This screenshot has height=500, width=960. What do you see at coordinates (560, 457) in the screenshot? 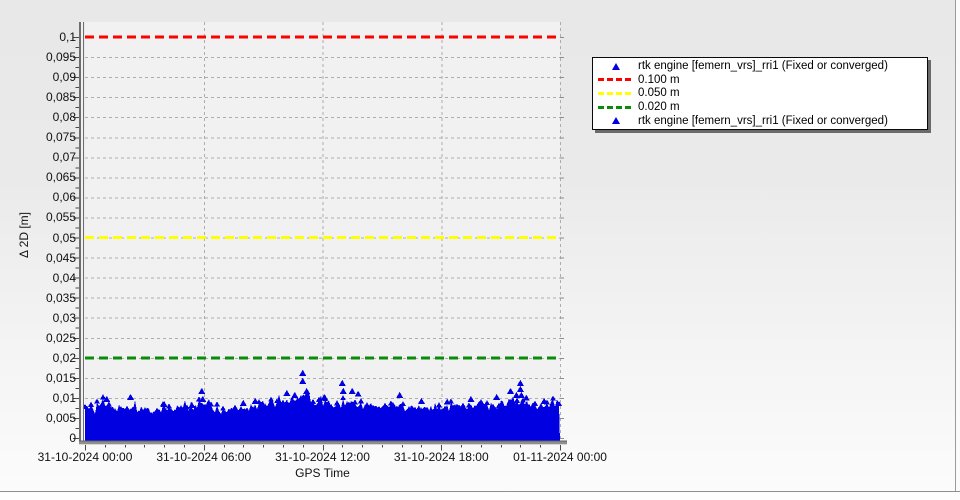
I see `x-tick-label: 01-11-2024 00:00` at bounding box center [560, 457].